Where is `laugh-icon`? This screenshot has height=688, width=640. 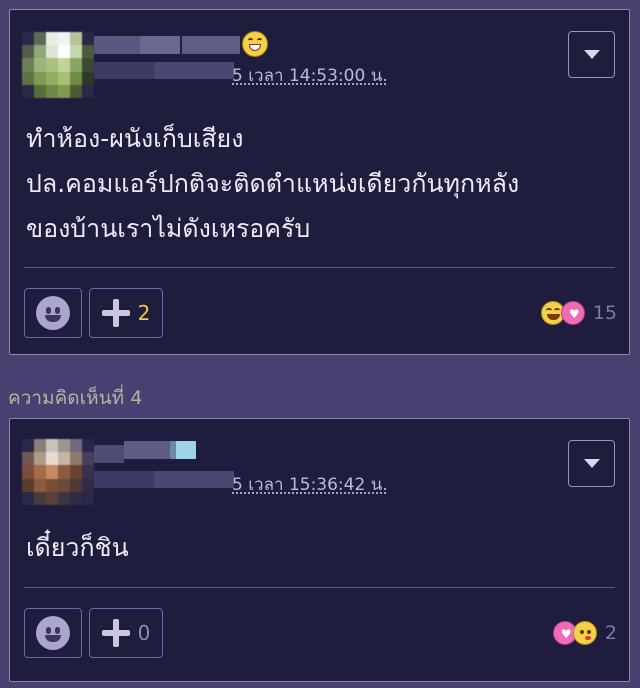 laugh-icon is located at coordinates (255, 44).